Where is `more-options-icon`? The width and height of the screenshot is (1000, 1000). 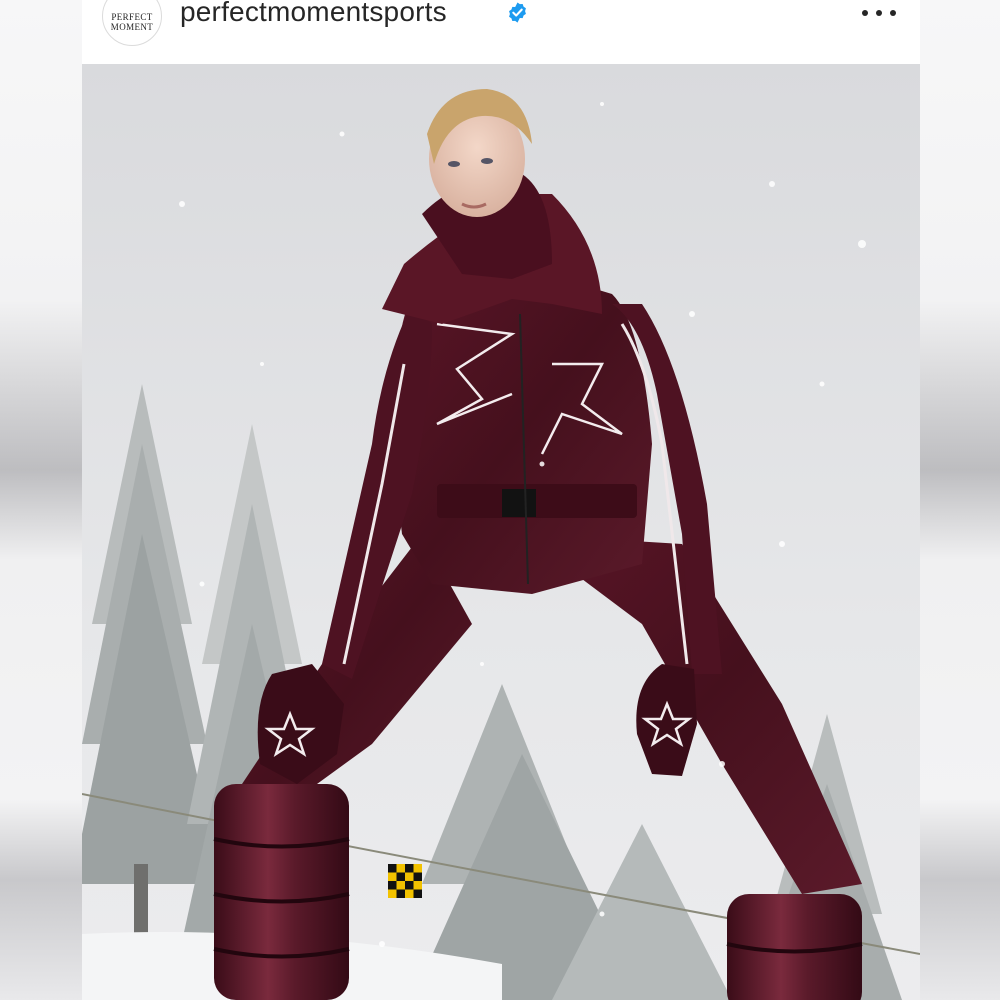 more-options-icon is located at coordinates (879, 13).